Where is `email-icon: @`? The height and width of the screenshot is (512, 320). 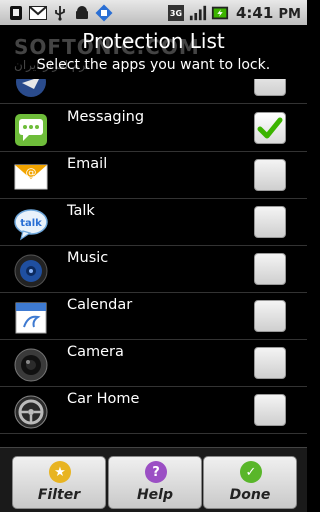 email-icon: @ is located at coordinates (31, 177).